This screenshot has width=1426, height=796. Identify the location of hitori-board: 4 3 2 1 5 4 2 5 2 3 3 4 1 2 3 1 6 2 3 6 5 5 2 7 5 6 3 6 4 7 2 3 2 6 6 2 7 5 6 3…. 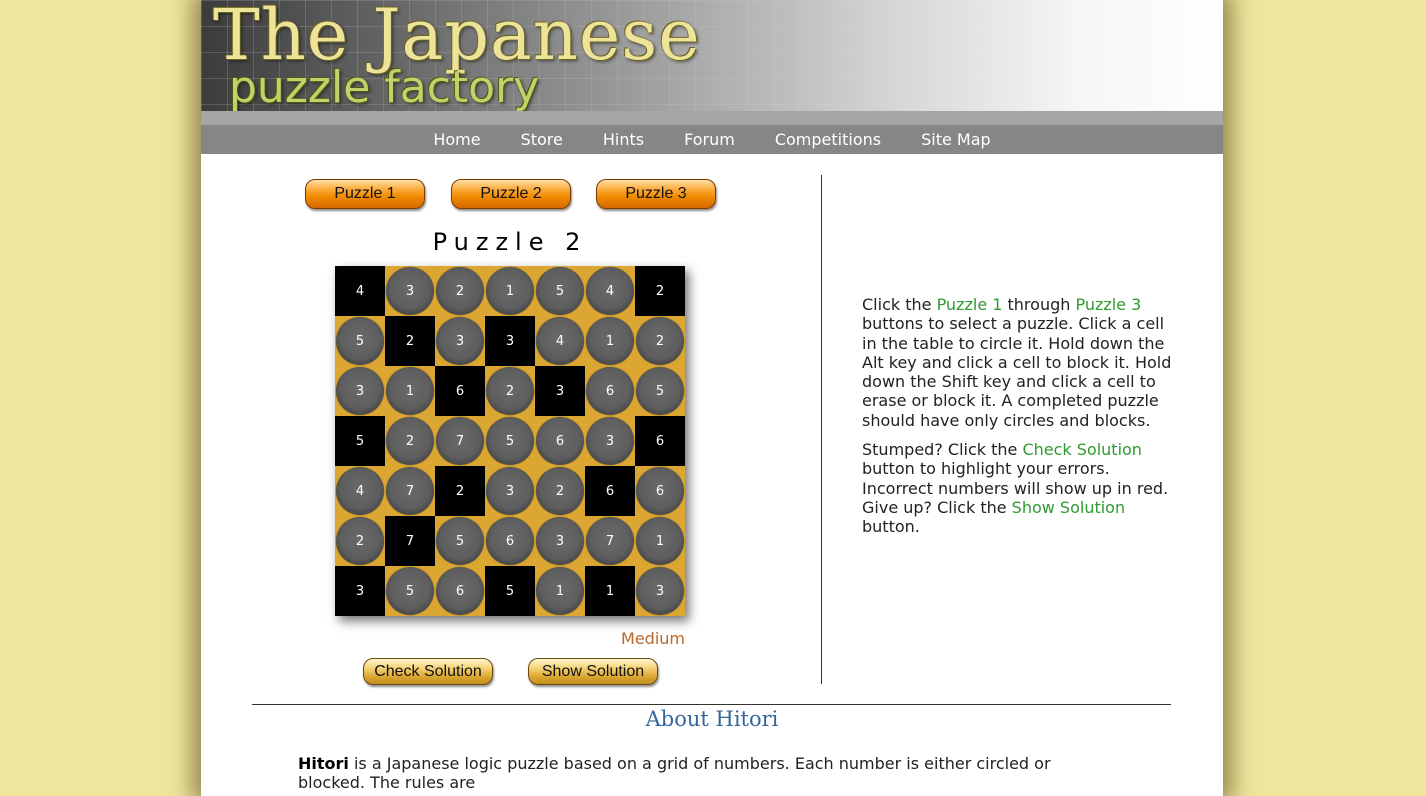
(510, 441).